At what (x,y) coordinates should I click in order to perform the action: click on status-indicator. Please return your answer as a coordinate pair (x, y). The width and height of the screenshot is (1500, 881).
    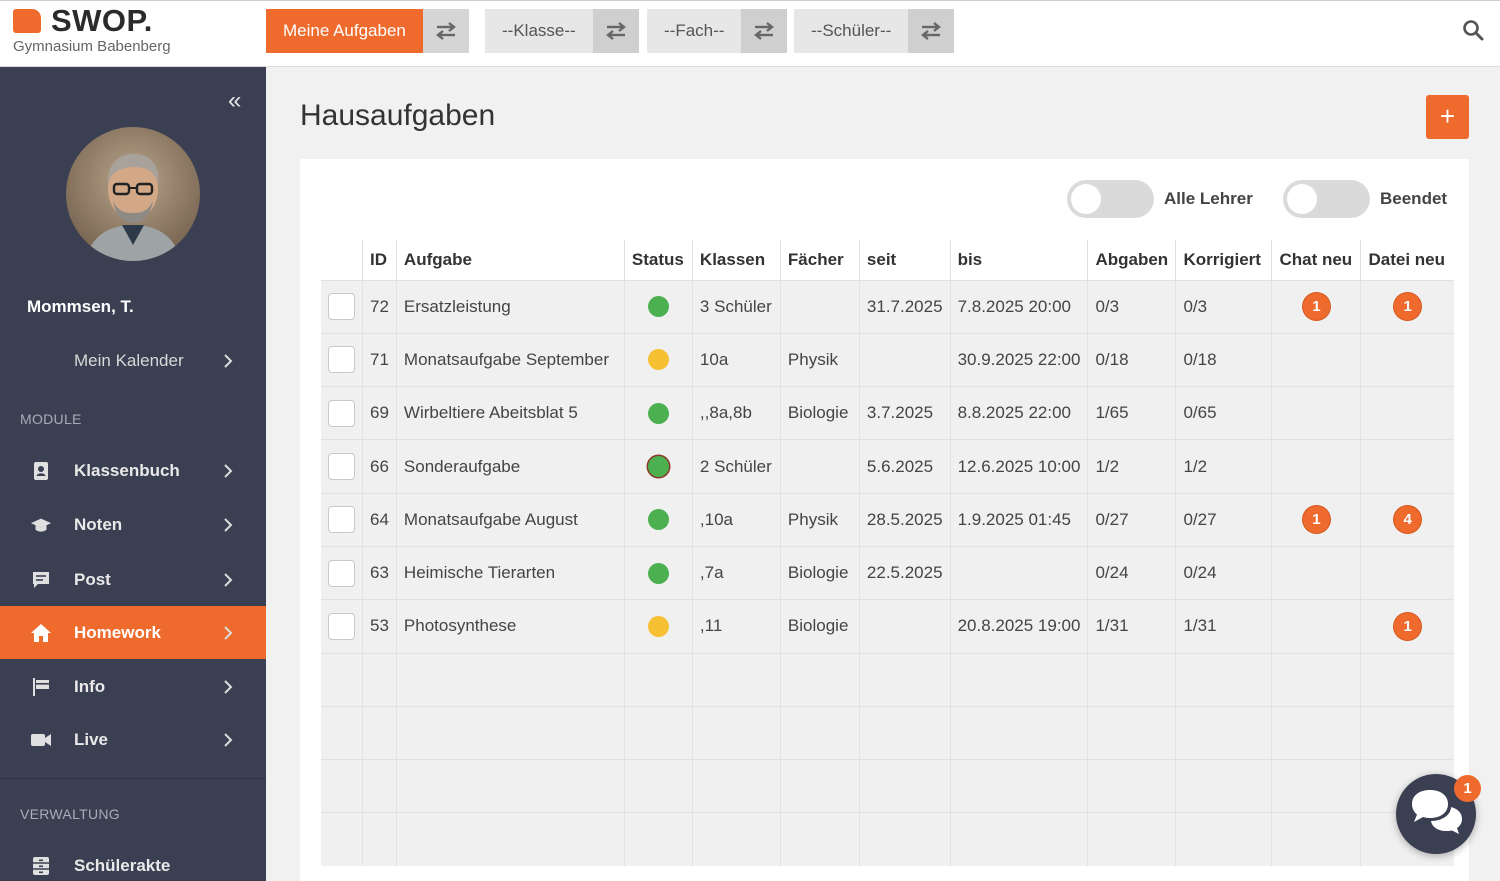
    Looking at the image, I should click on (658, 413).